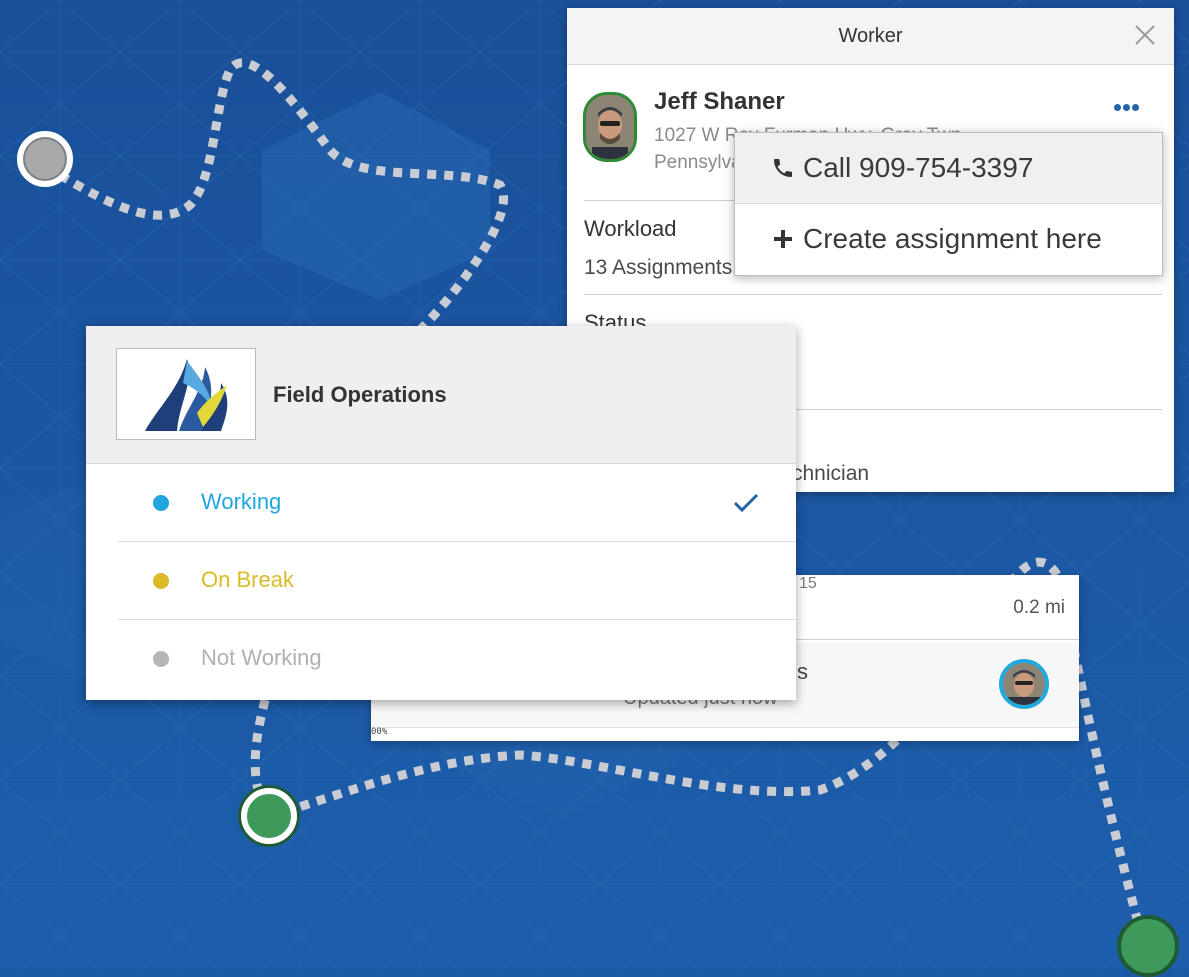  I want to click on plus-icon, so click(783, 239).